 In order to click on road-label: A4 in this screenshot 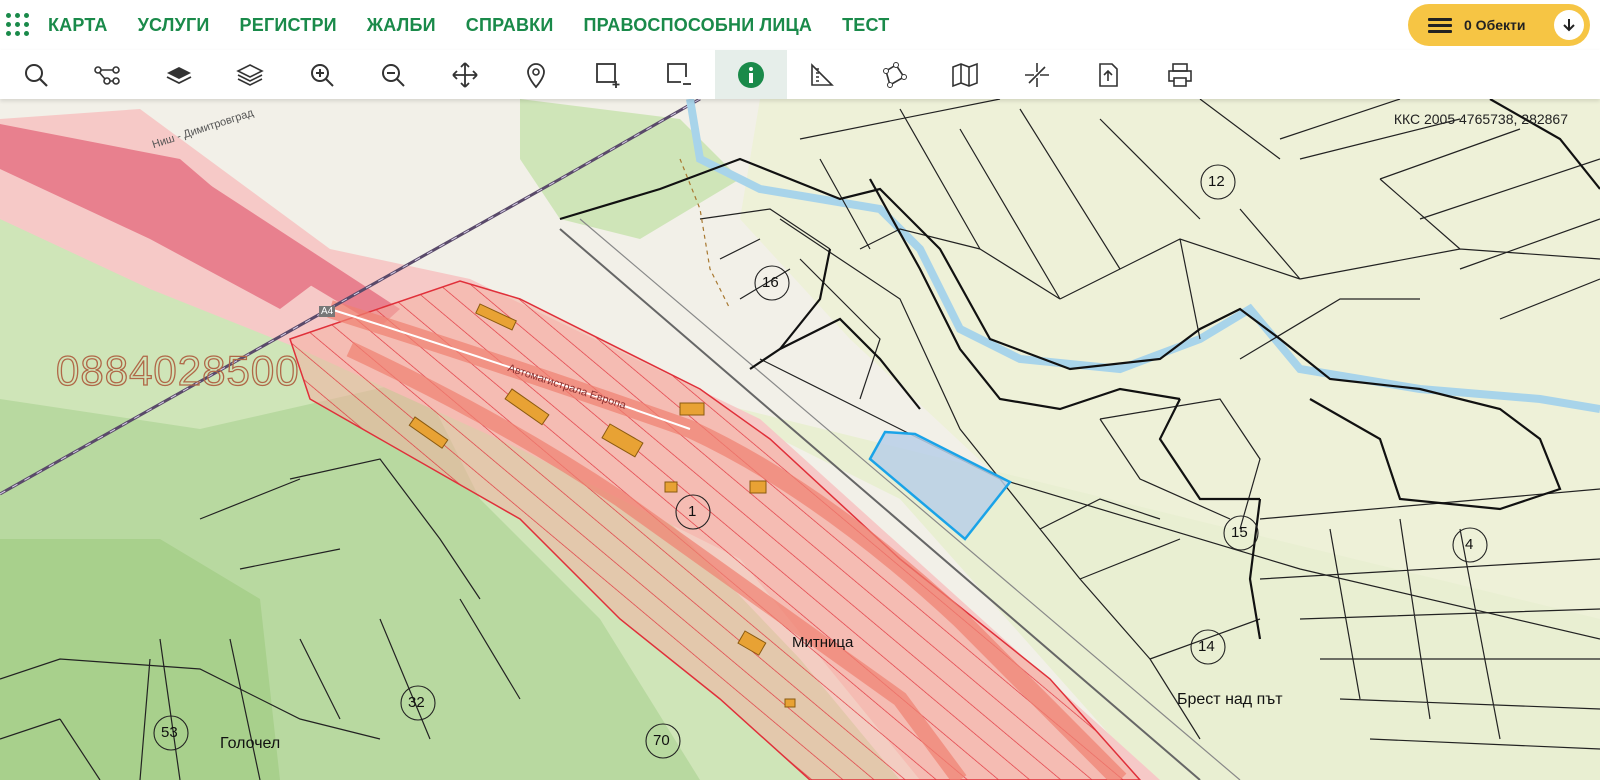, I will do `click(327, 311)`.